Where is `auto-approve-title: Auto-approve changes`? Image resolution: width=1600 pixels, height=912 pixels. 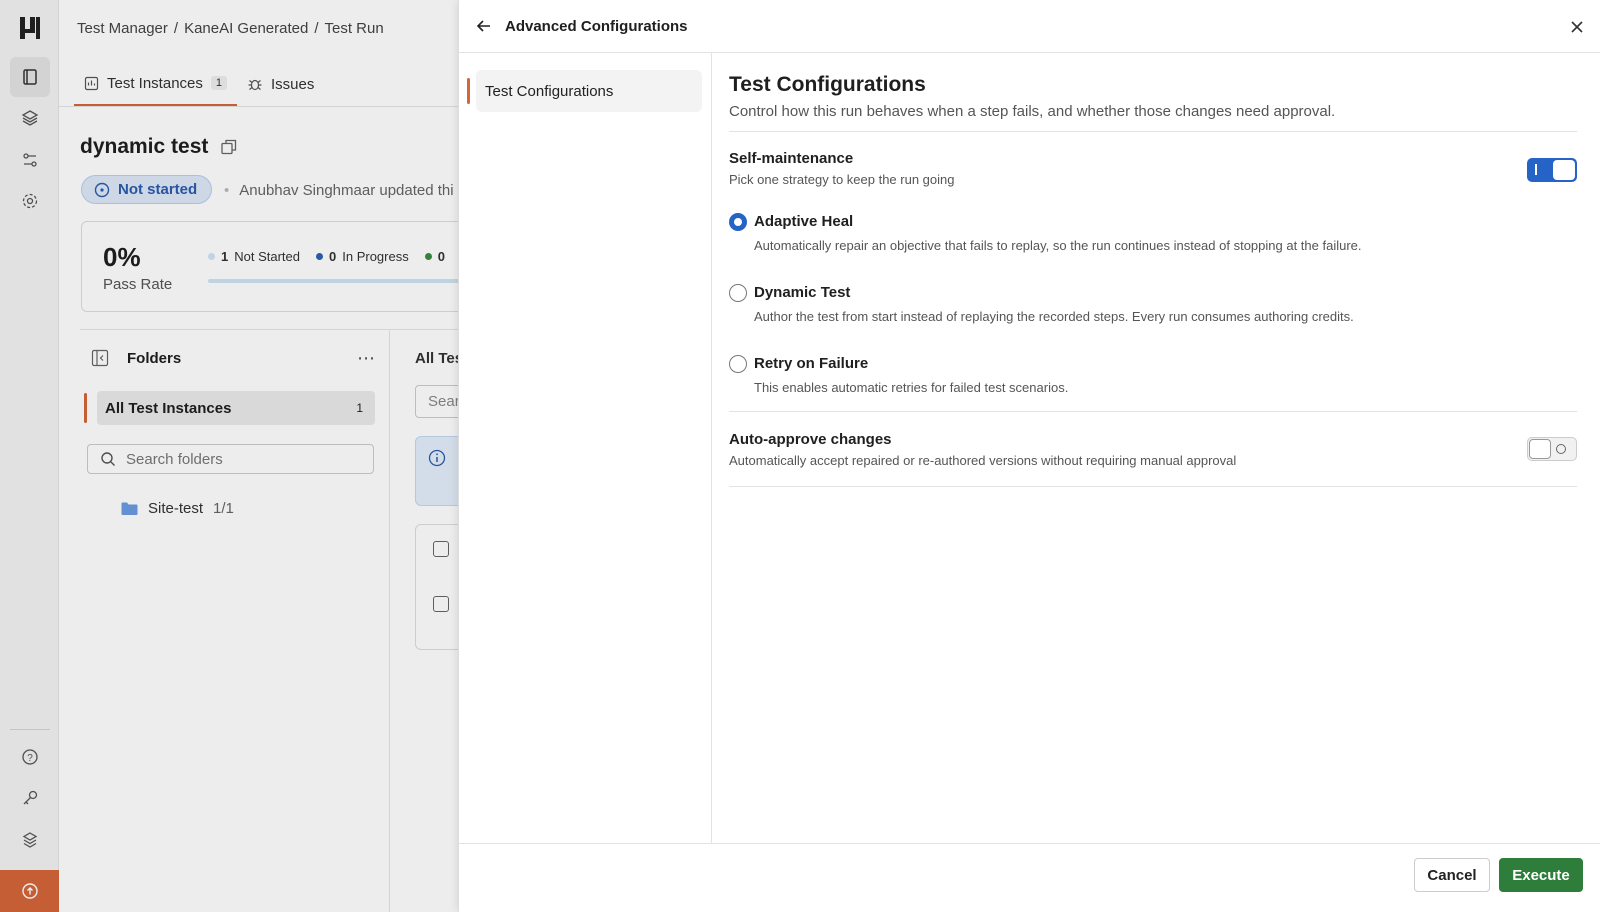 auto-approve-title: Auto-approve changes is located at coordinates (810, 439).